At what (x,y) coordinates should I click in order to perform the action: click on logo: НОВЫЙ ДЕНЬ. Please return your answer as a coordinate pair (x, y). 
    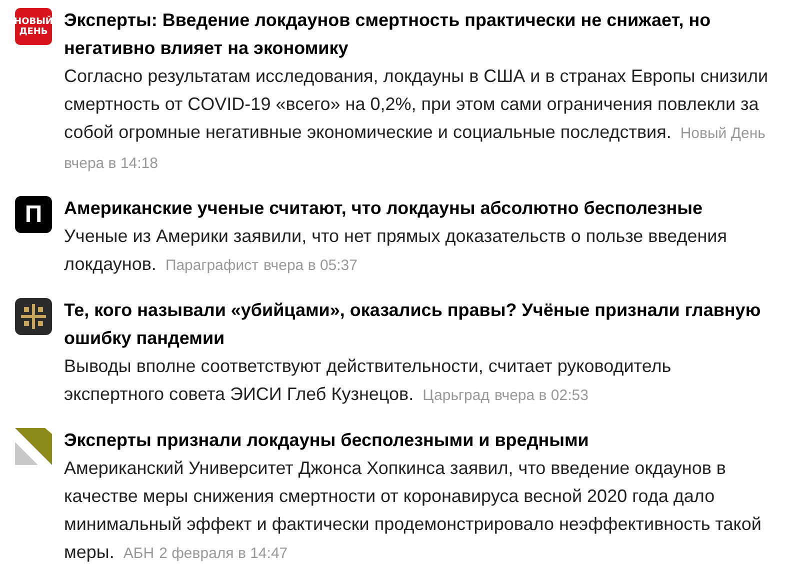
    Looking at the image, I should click on (33, 26).